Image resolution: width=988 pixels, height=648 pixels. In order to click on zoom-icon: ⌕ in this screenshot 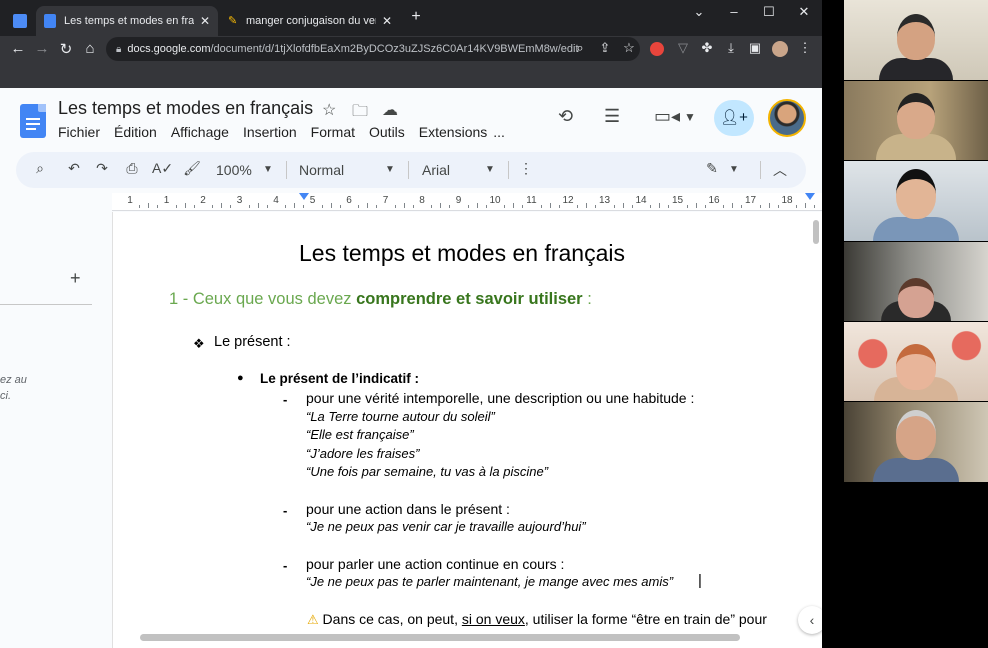, I will do `click(580, 48)`.